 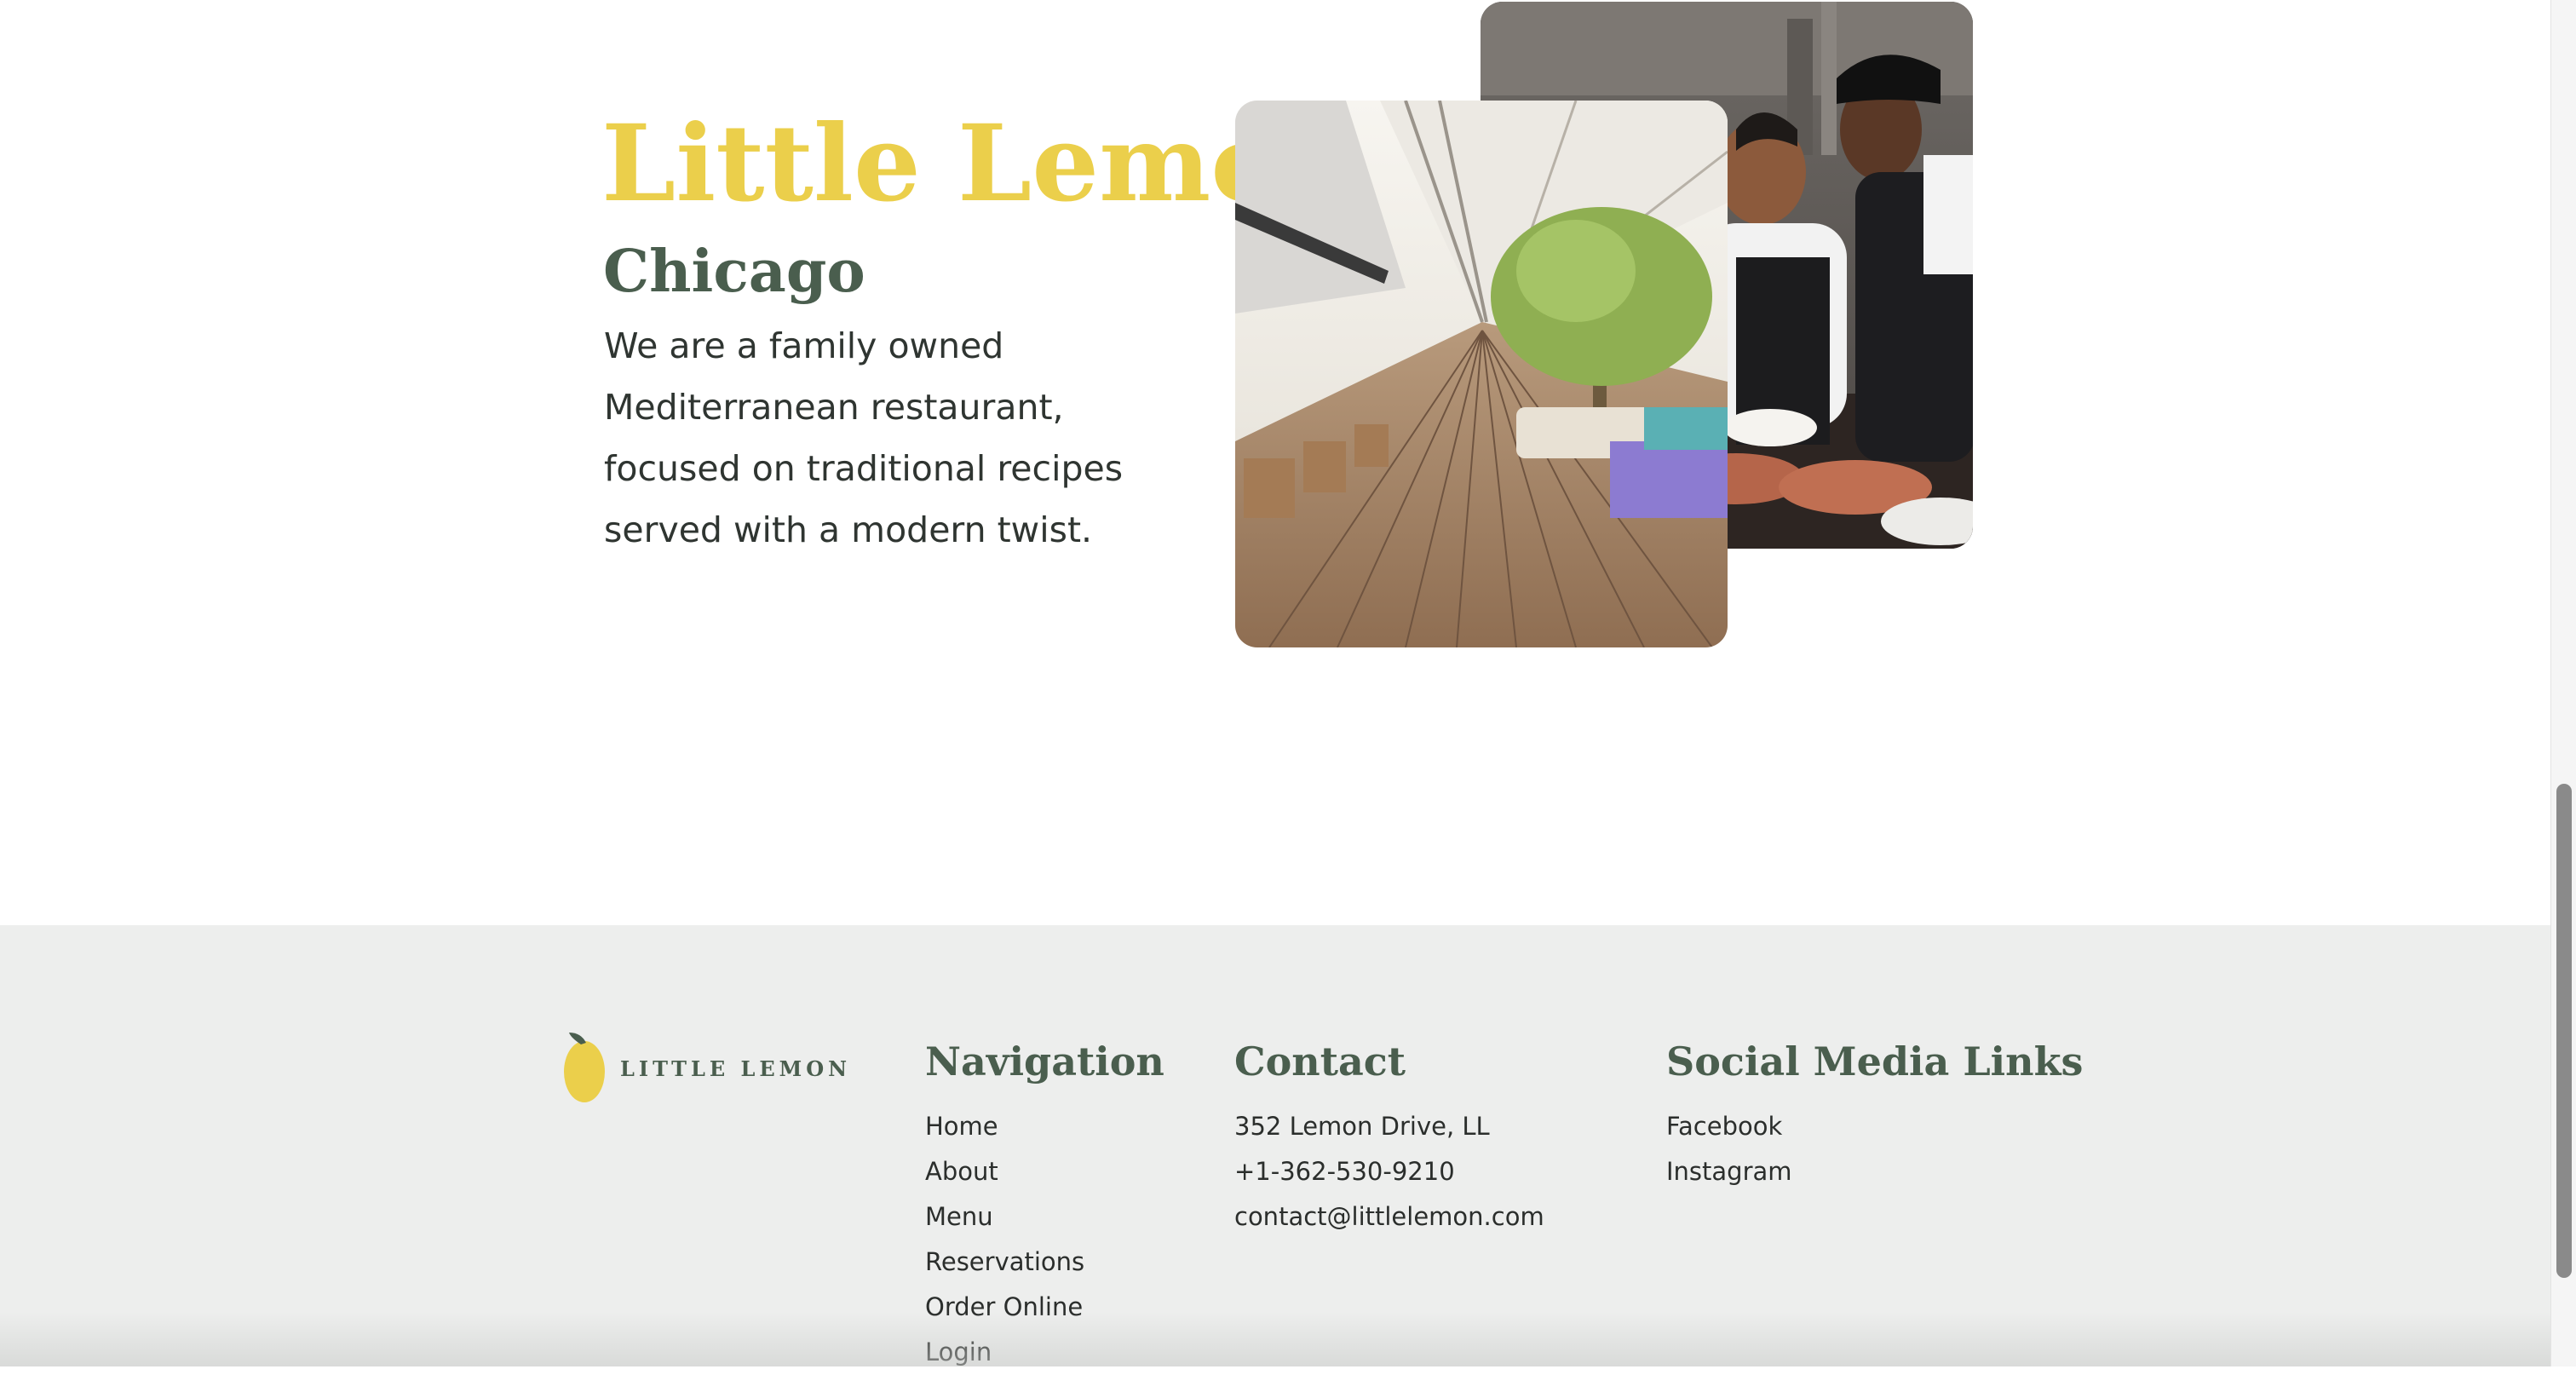 What do you see at coordinates (1874, 1172) in the screenshot?
I see `social-link-instagram: Instagram` at bounding box center [1874, 1172].